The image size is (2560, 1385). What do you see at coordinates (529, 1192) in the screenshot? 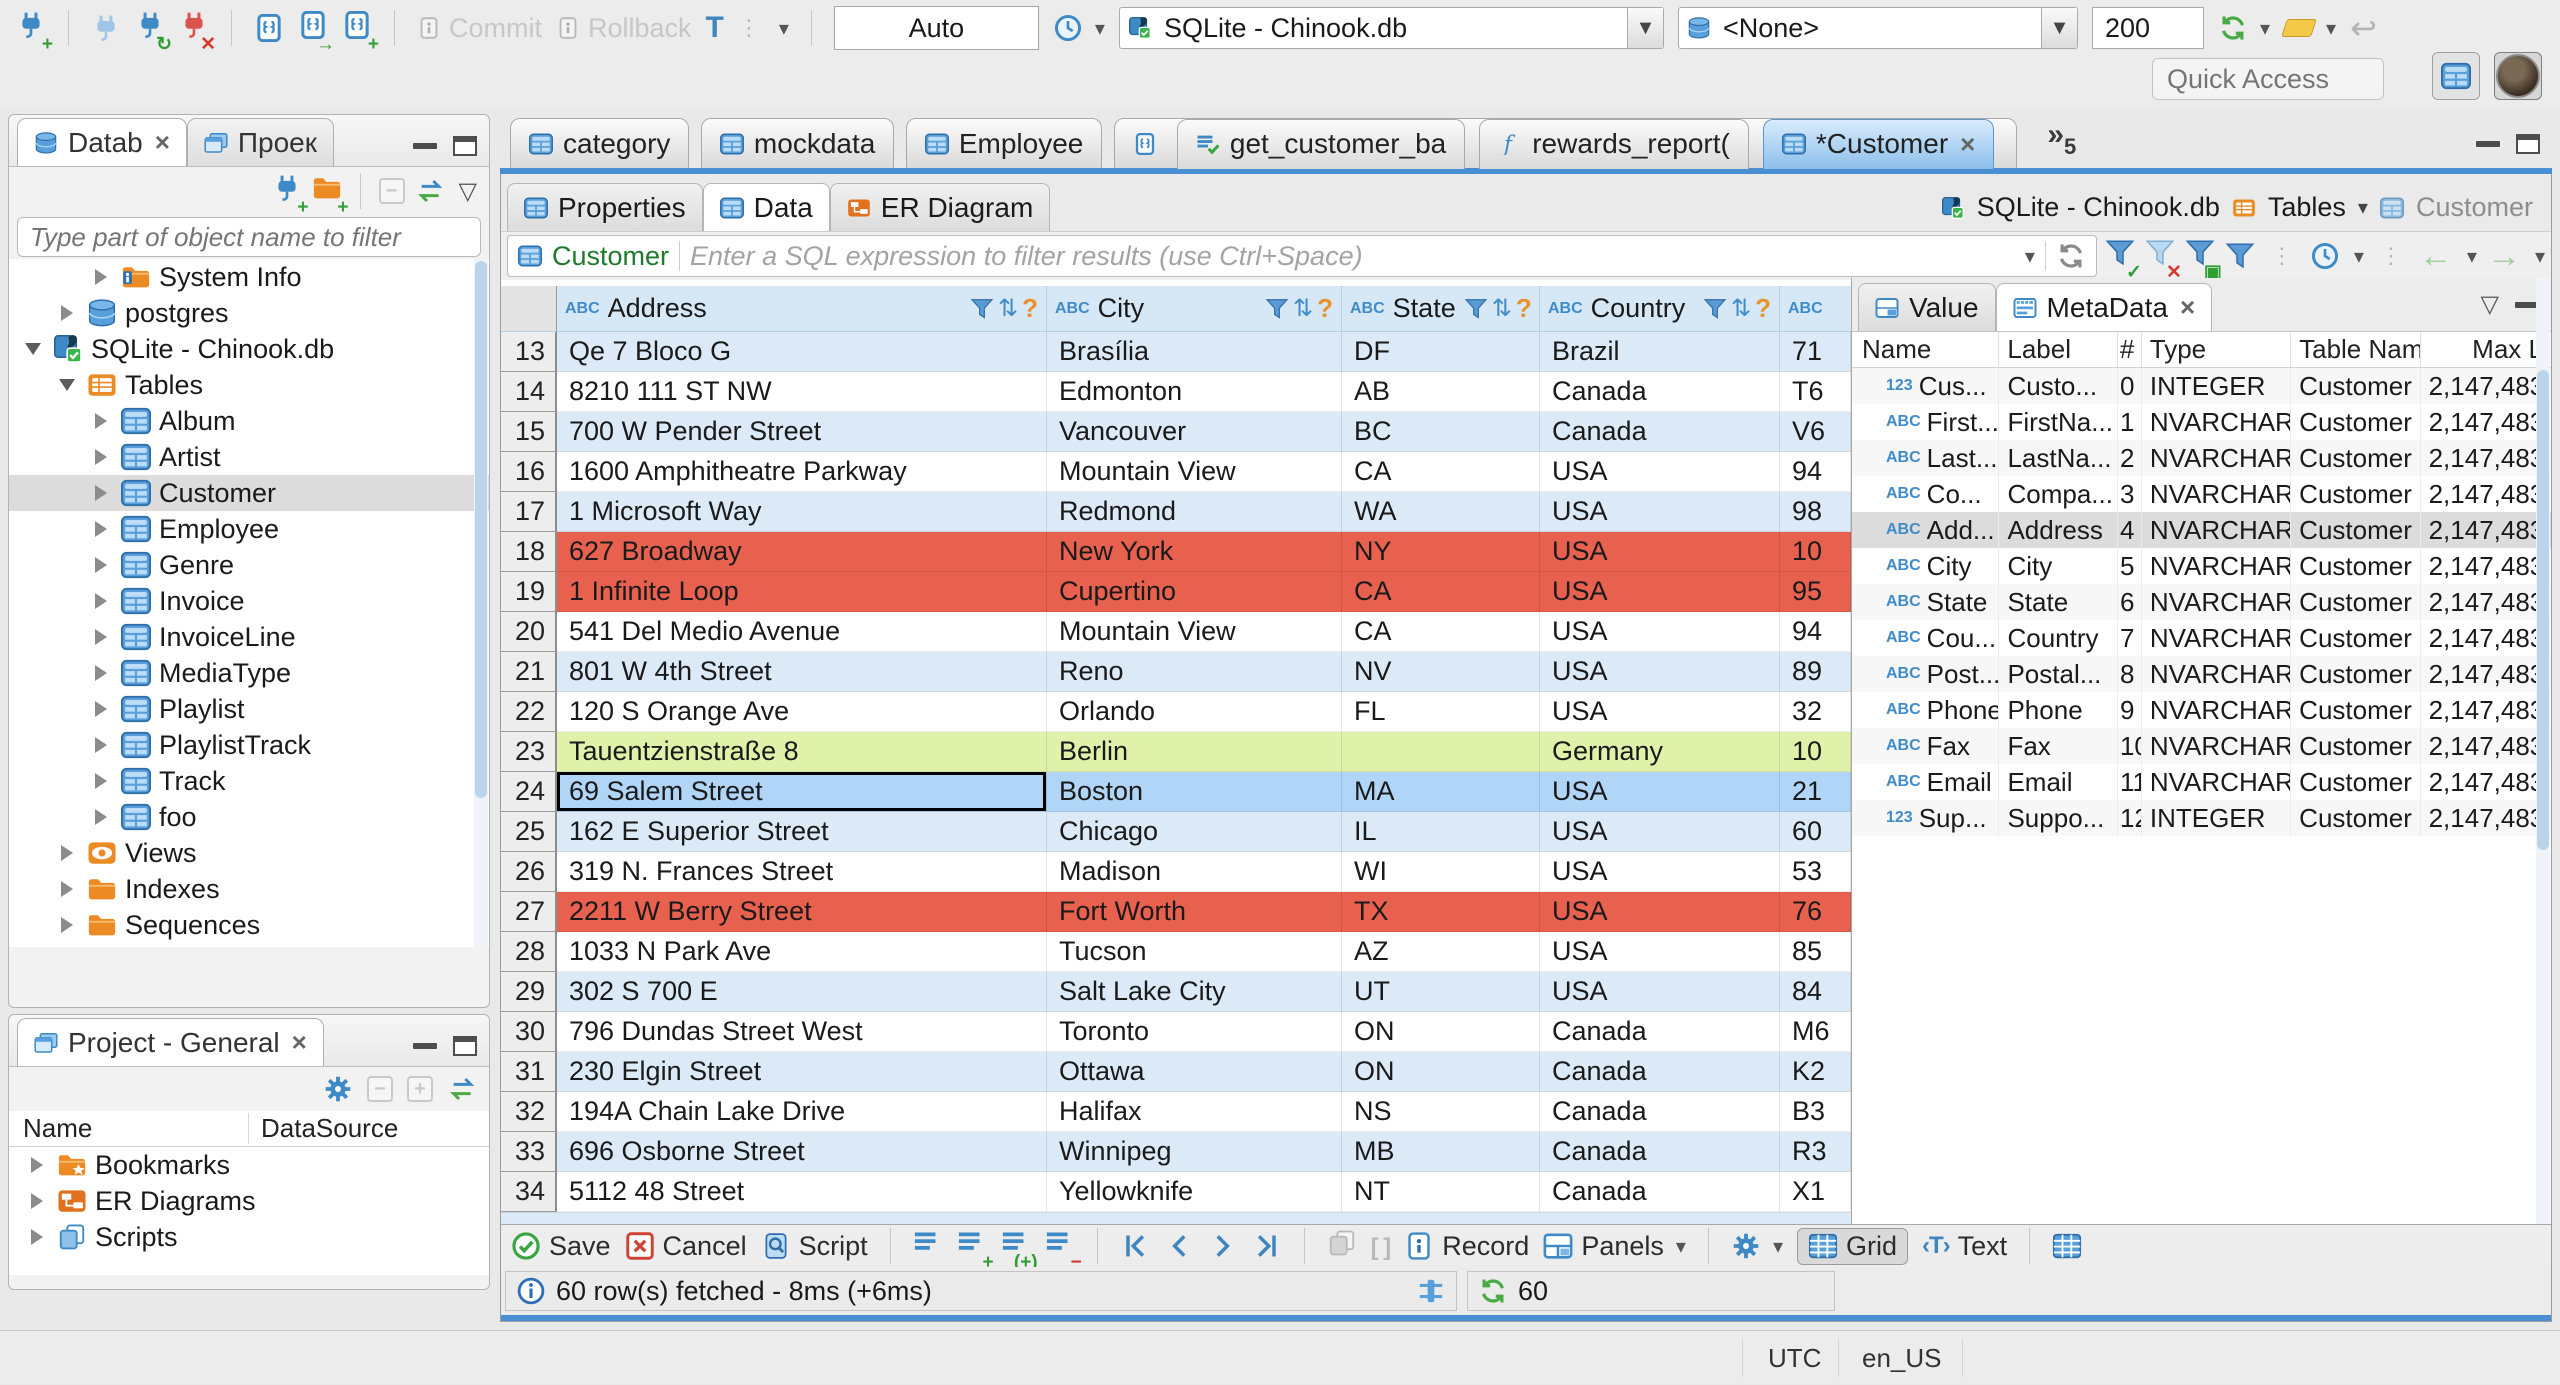
I see `row-number: 34` at bounding box center [529, 1192].